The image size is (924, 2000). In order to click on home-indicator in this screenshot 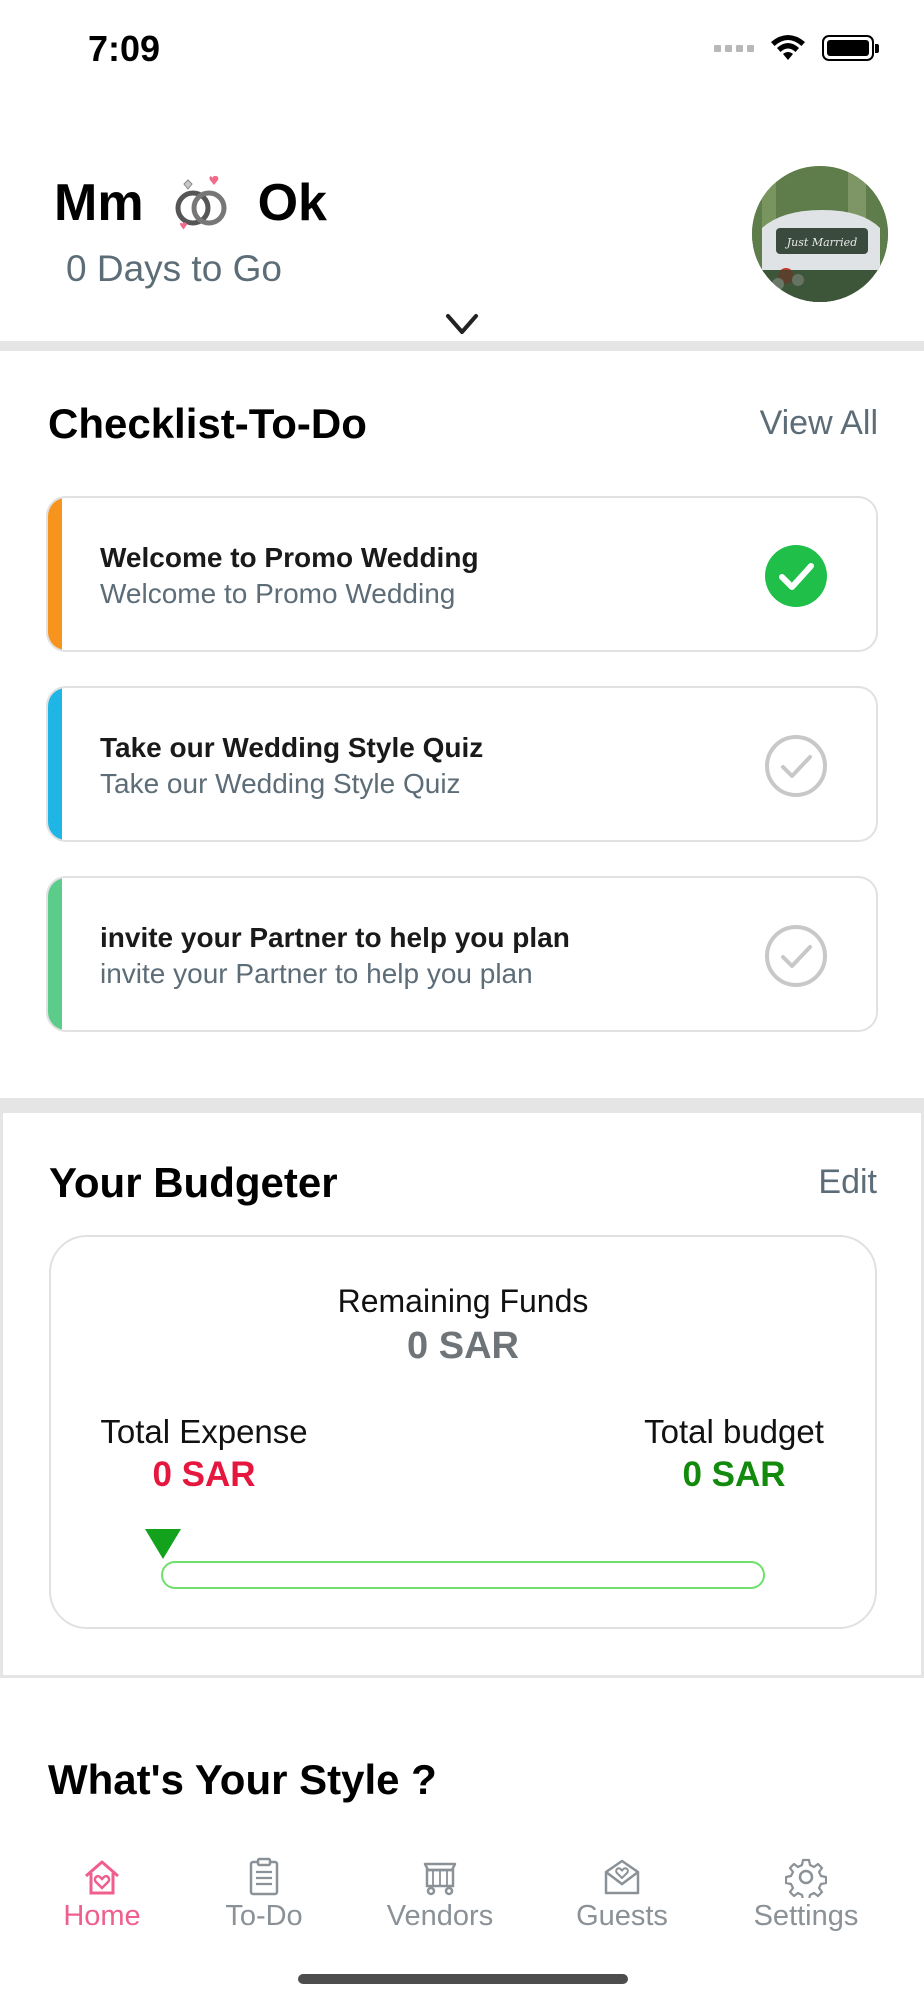, I will do `click(463, 1979)`.